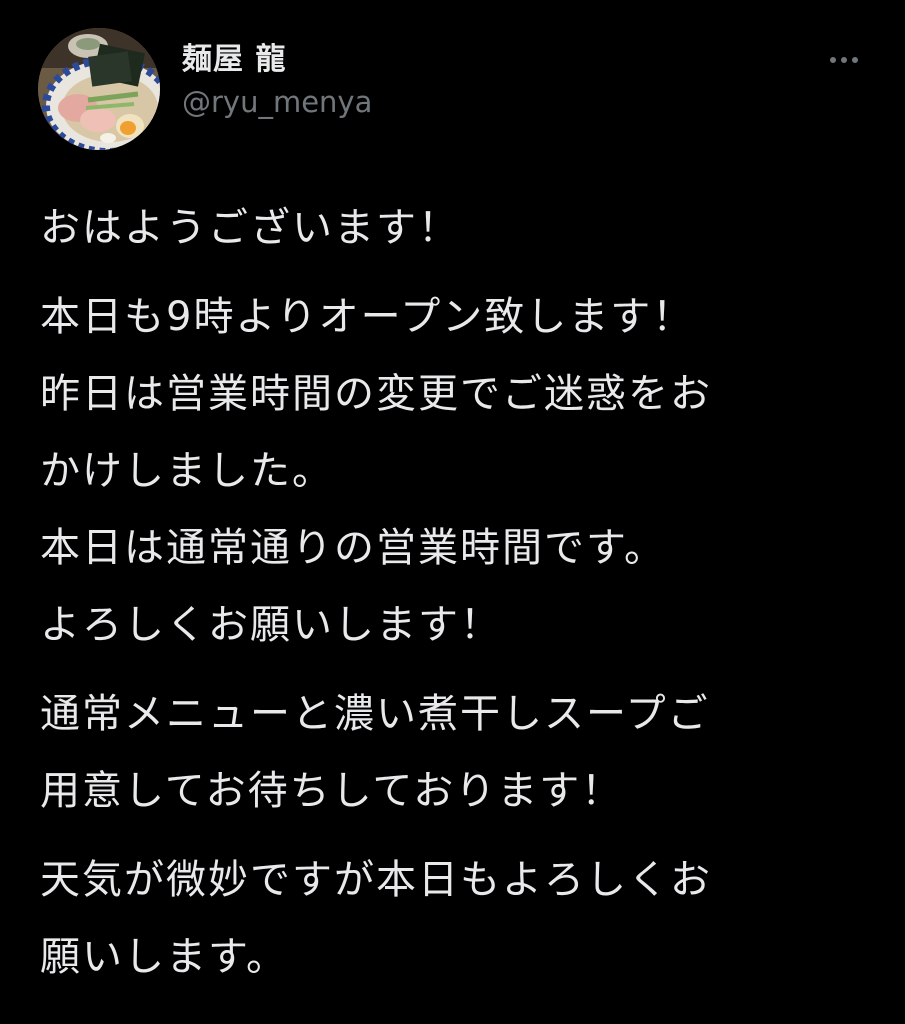 This screenshot has height=1024, width=905. What do you see at coordinates (277, 81) in the screenshot?
I see `author-names: 麺屋 龍 @ryu_menya` at bounding box center [277, 81].